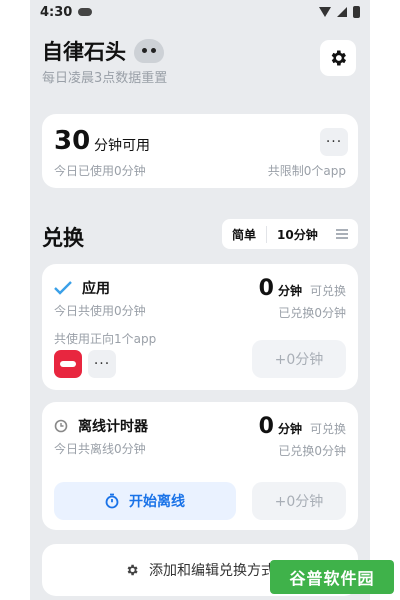 This screenshot has width=400, height=600. Describe the element at coordinates (96, 289) in the screenshot. I see `apps-card-title-text: 应用` at that location.